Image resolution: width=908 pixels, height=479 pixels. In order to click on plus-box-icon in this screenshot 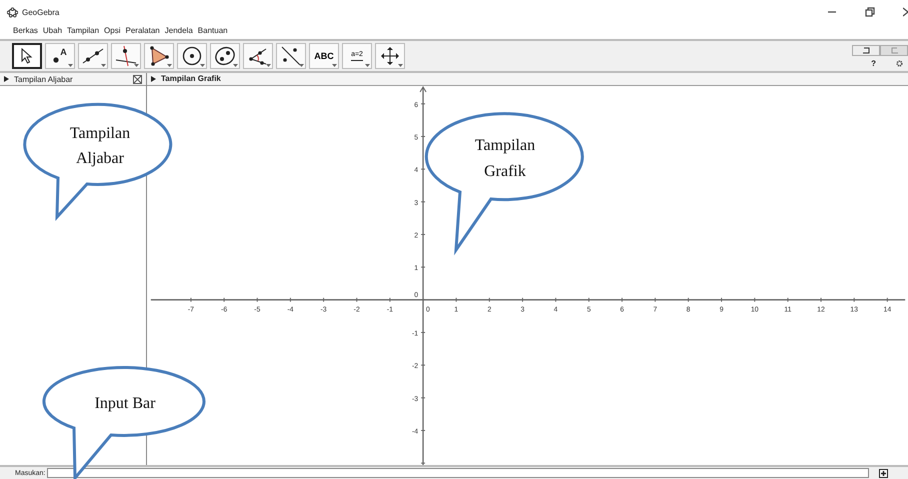, I will do `click(883, 473)`.